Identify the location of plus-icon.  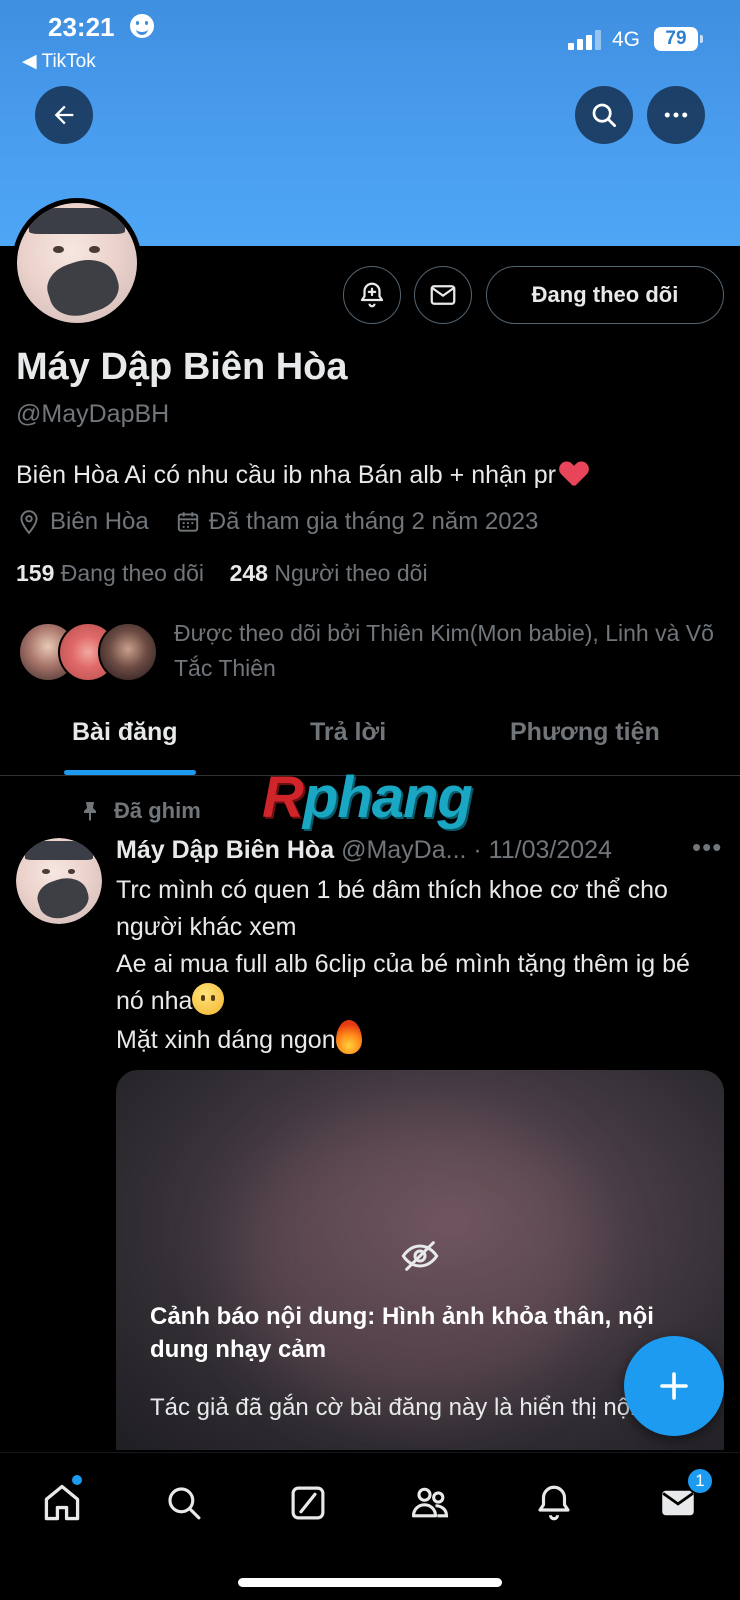
(674, 1386).